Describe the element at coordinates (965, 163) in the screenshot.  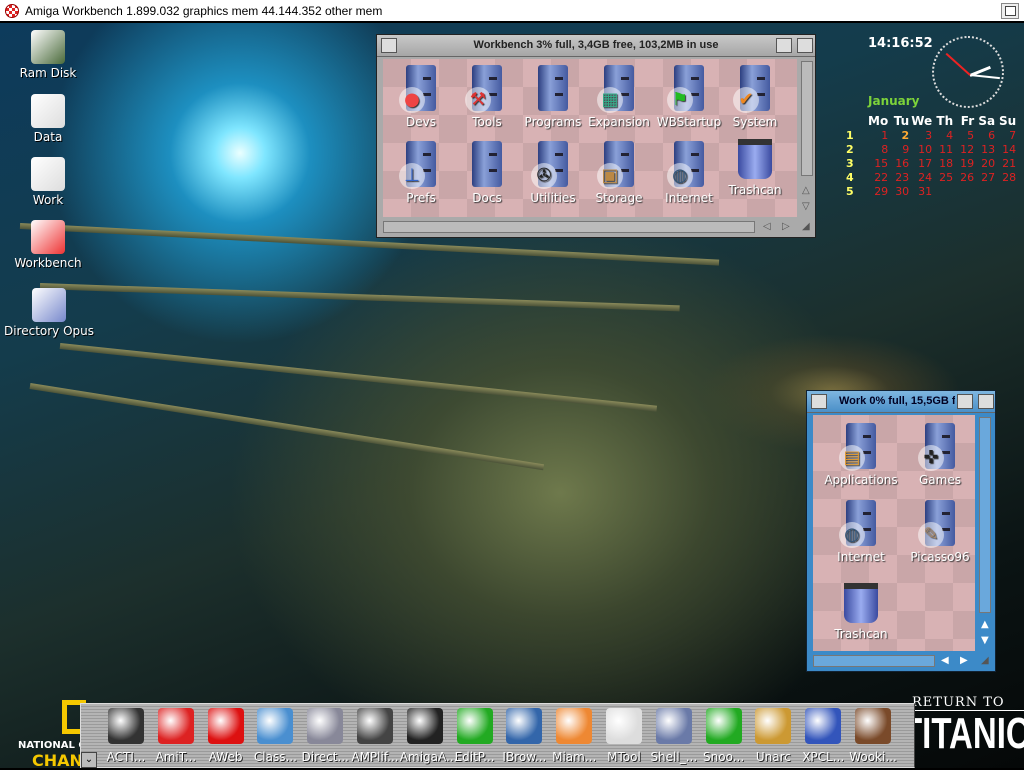
I see `calendar-day: 19` at that location.